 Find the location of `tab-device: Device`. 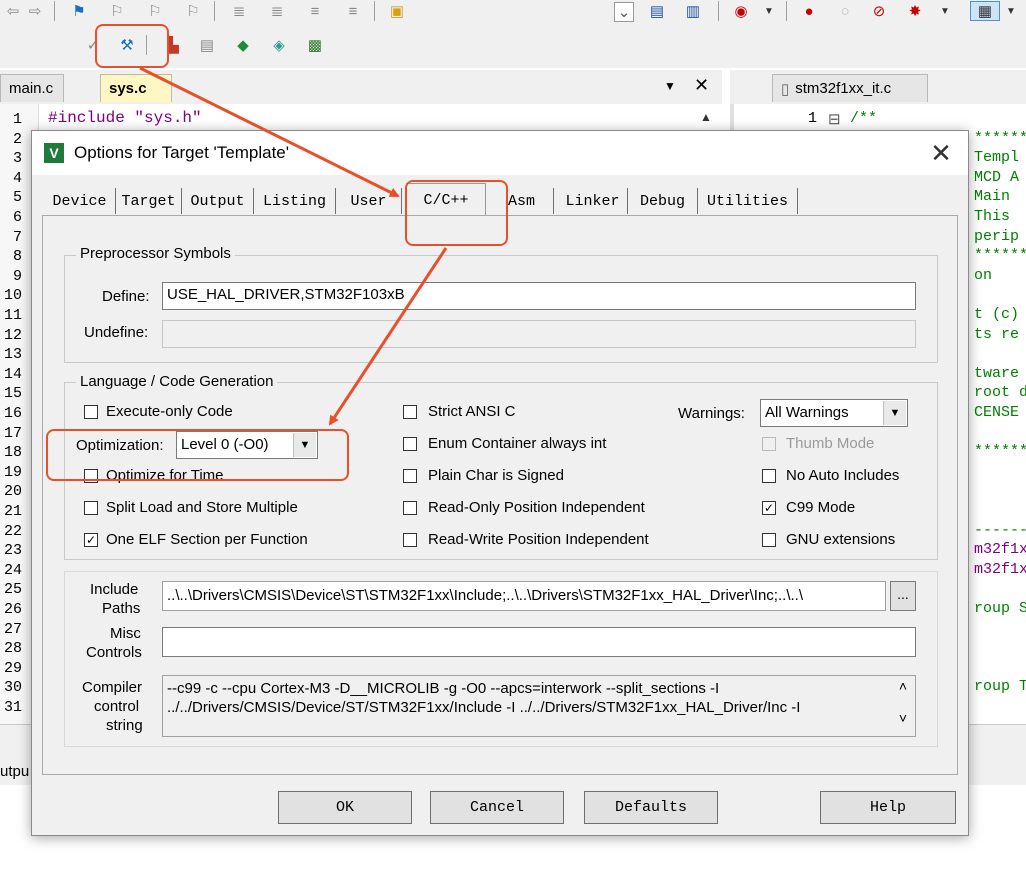

tab-device: Device is located at coordinates (80, 201).